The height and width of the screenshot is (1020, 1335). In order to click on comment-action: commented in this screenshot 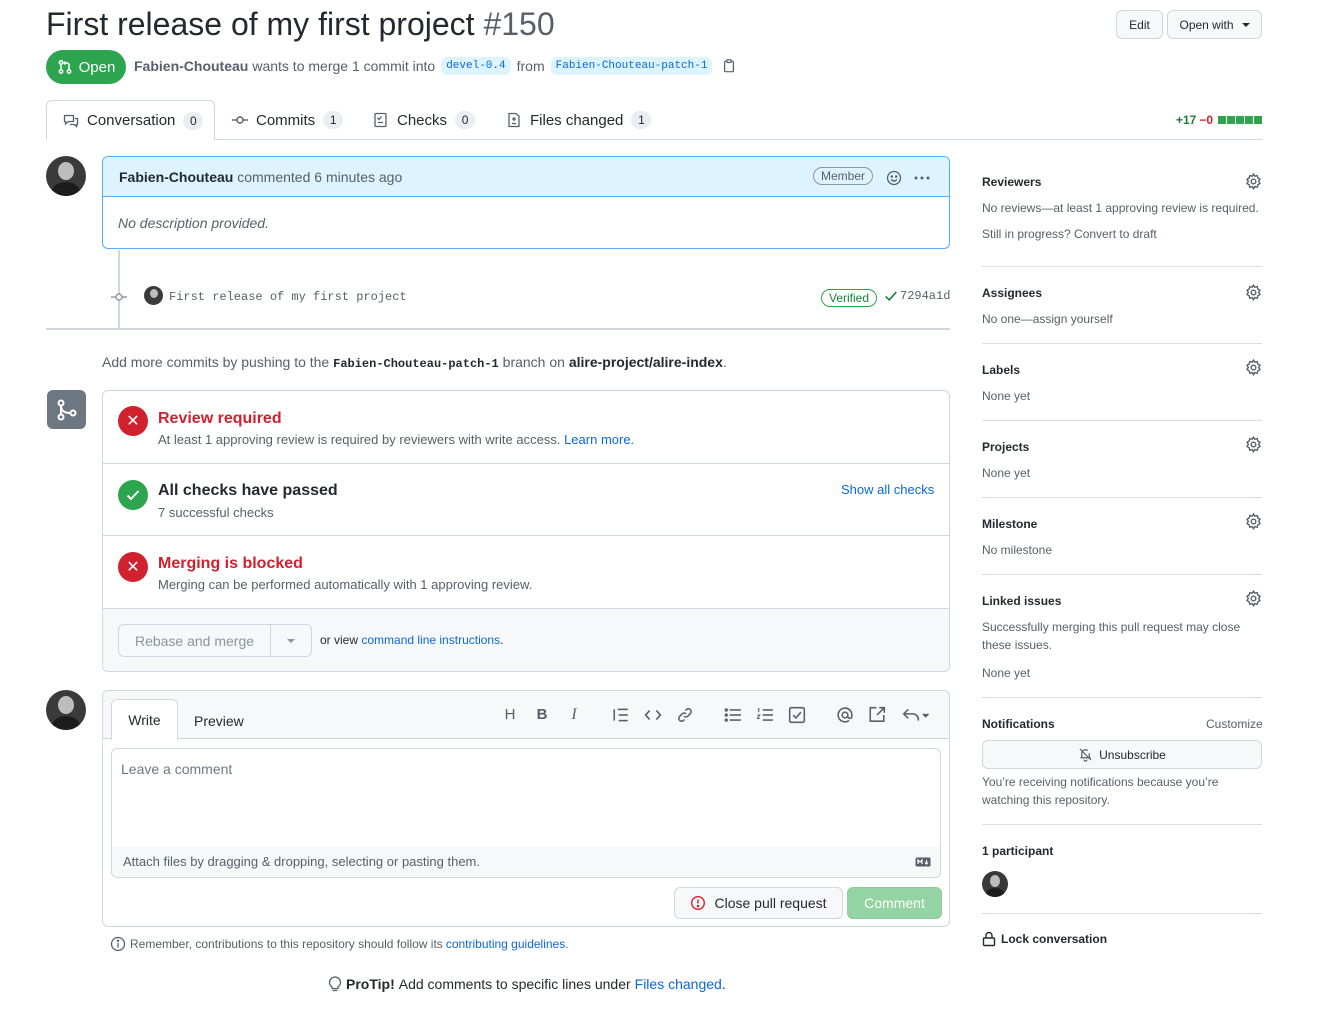, I will do `click(274, 176)`.